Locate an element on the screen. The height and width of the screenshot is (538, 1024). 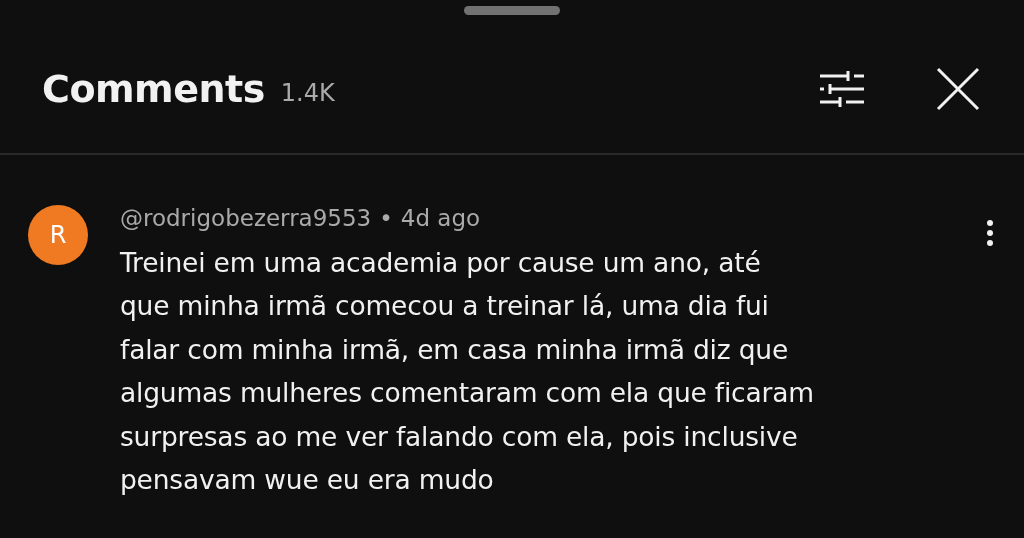
more-icon is located at coordinates (990, 233).